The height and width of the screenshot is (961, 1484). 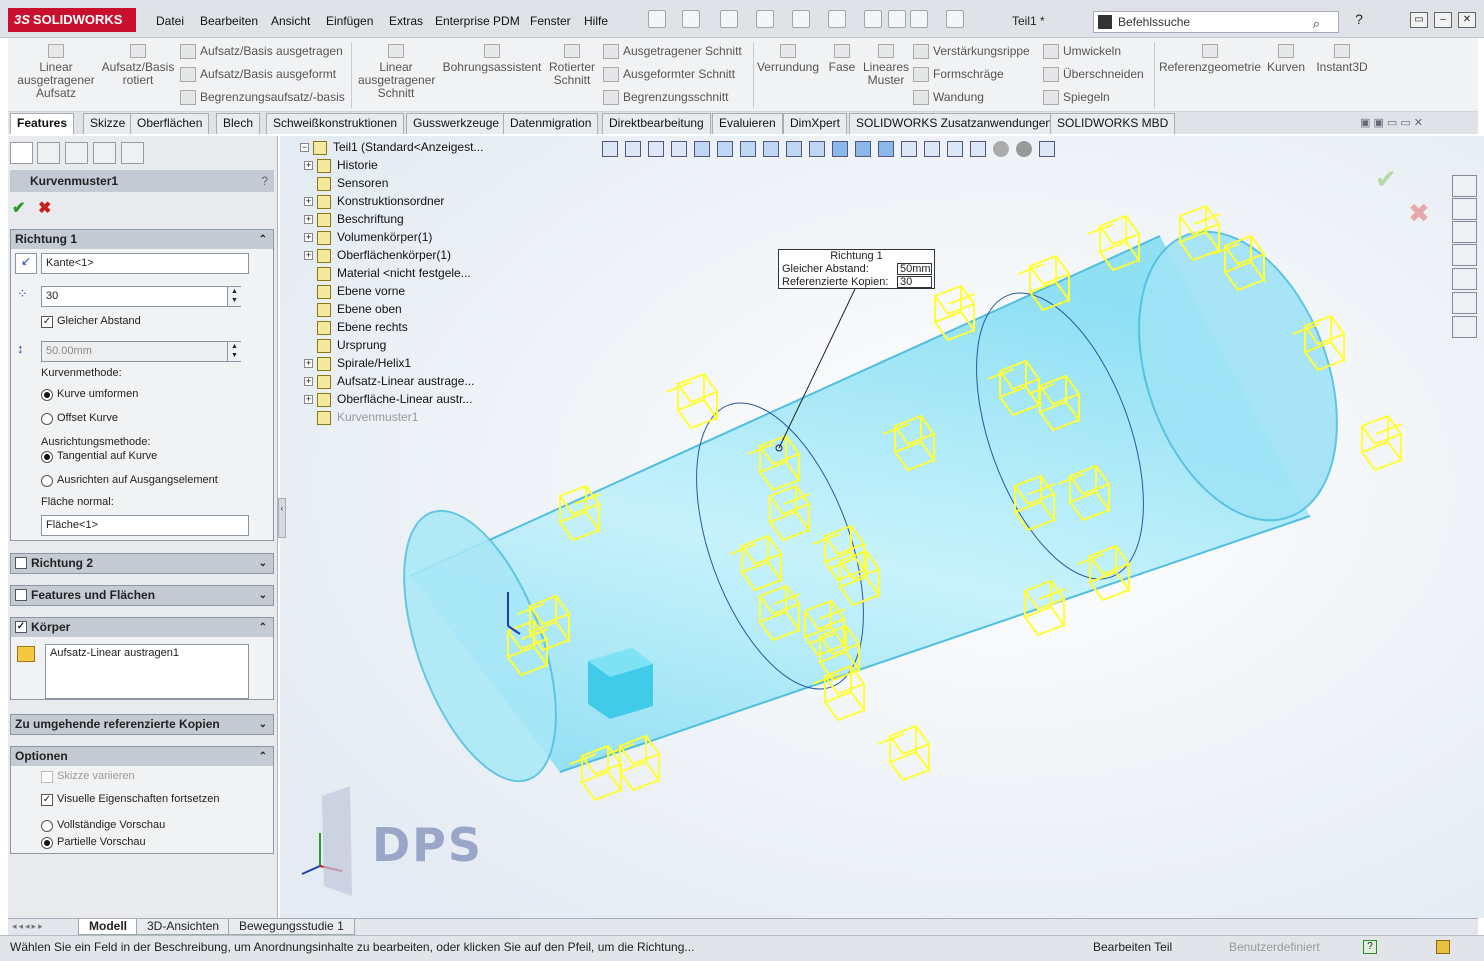 What do you see at coordinates (282, 518) in the screenshot?
I see `panel-collapse-handle: ‹` at bounding box center [282, 518].